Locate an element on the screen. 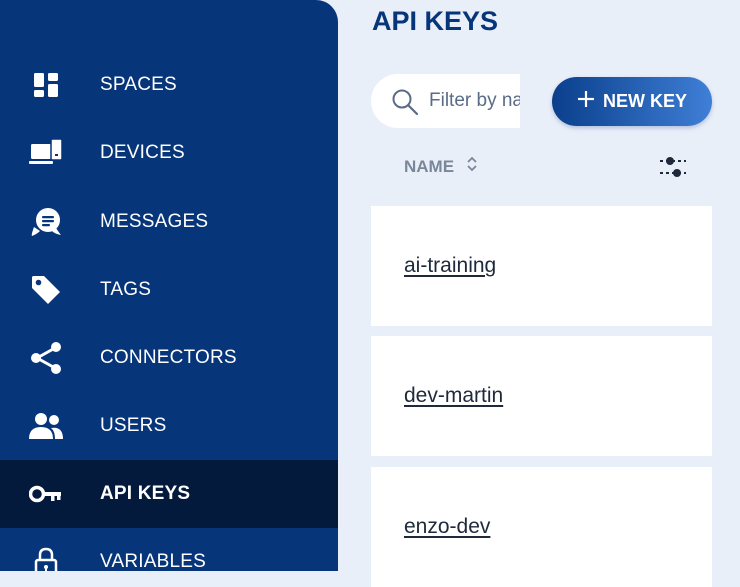 Image resolution: width=740 pixels, height=587 pixels. plus-icon is located at coordinates (586, 101).